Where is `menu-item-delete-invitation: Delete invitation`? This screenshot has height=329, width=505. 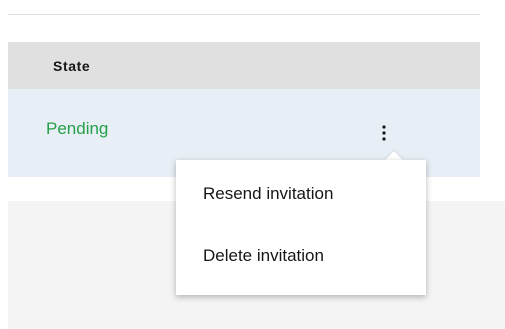 menu-item-delete-invitation: Delete invitation is located at coordinates (301, 256).